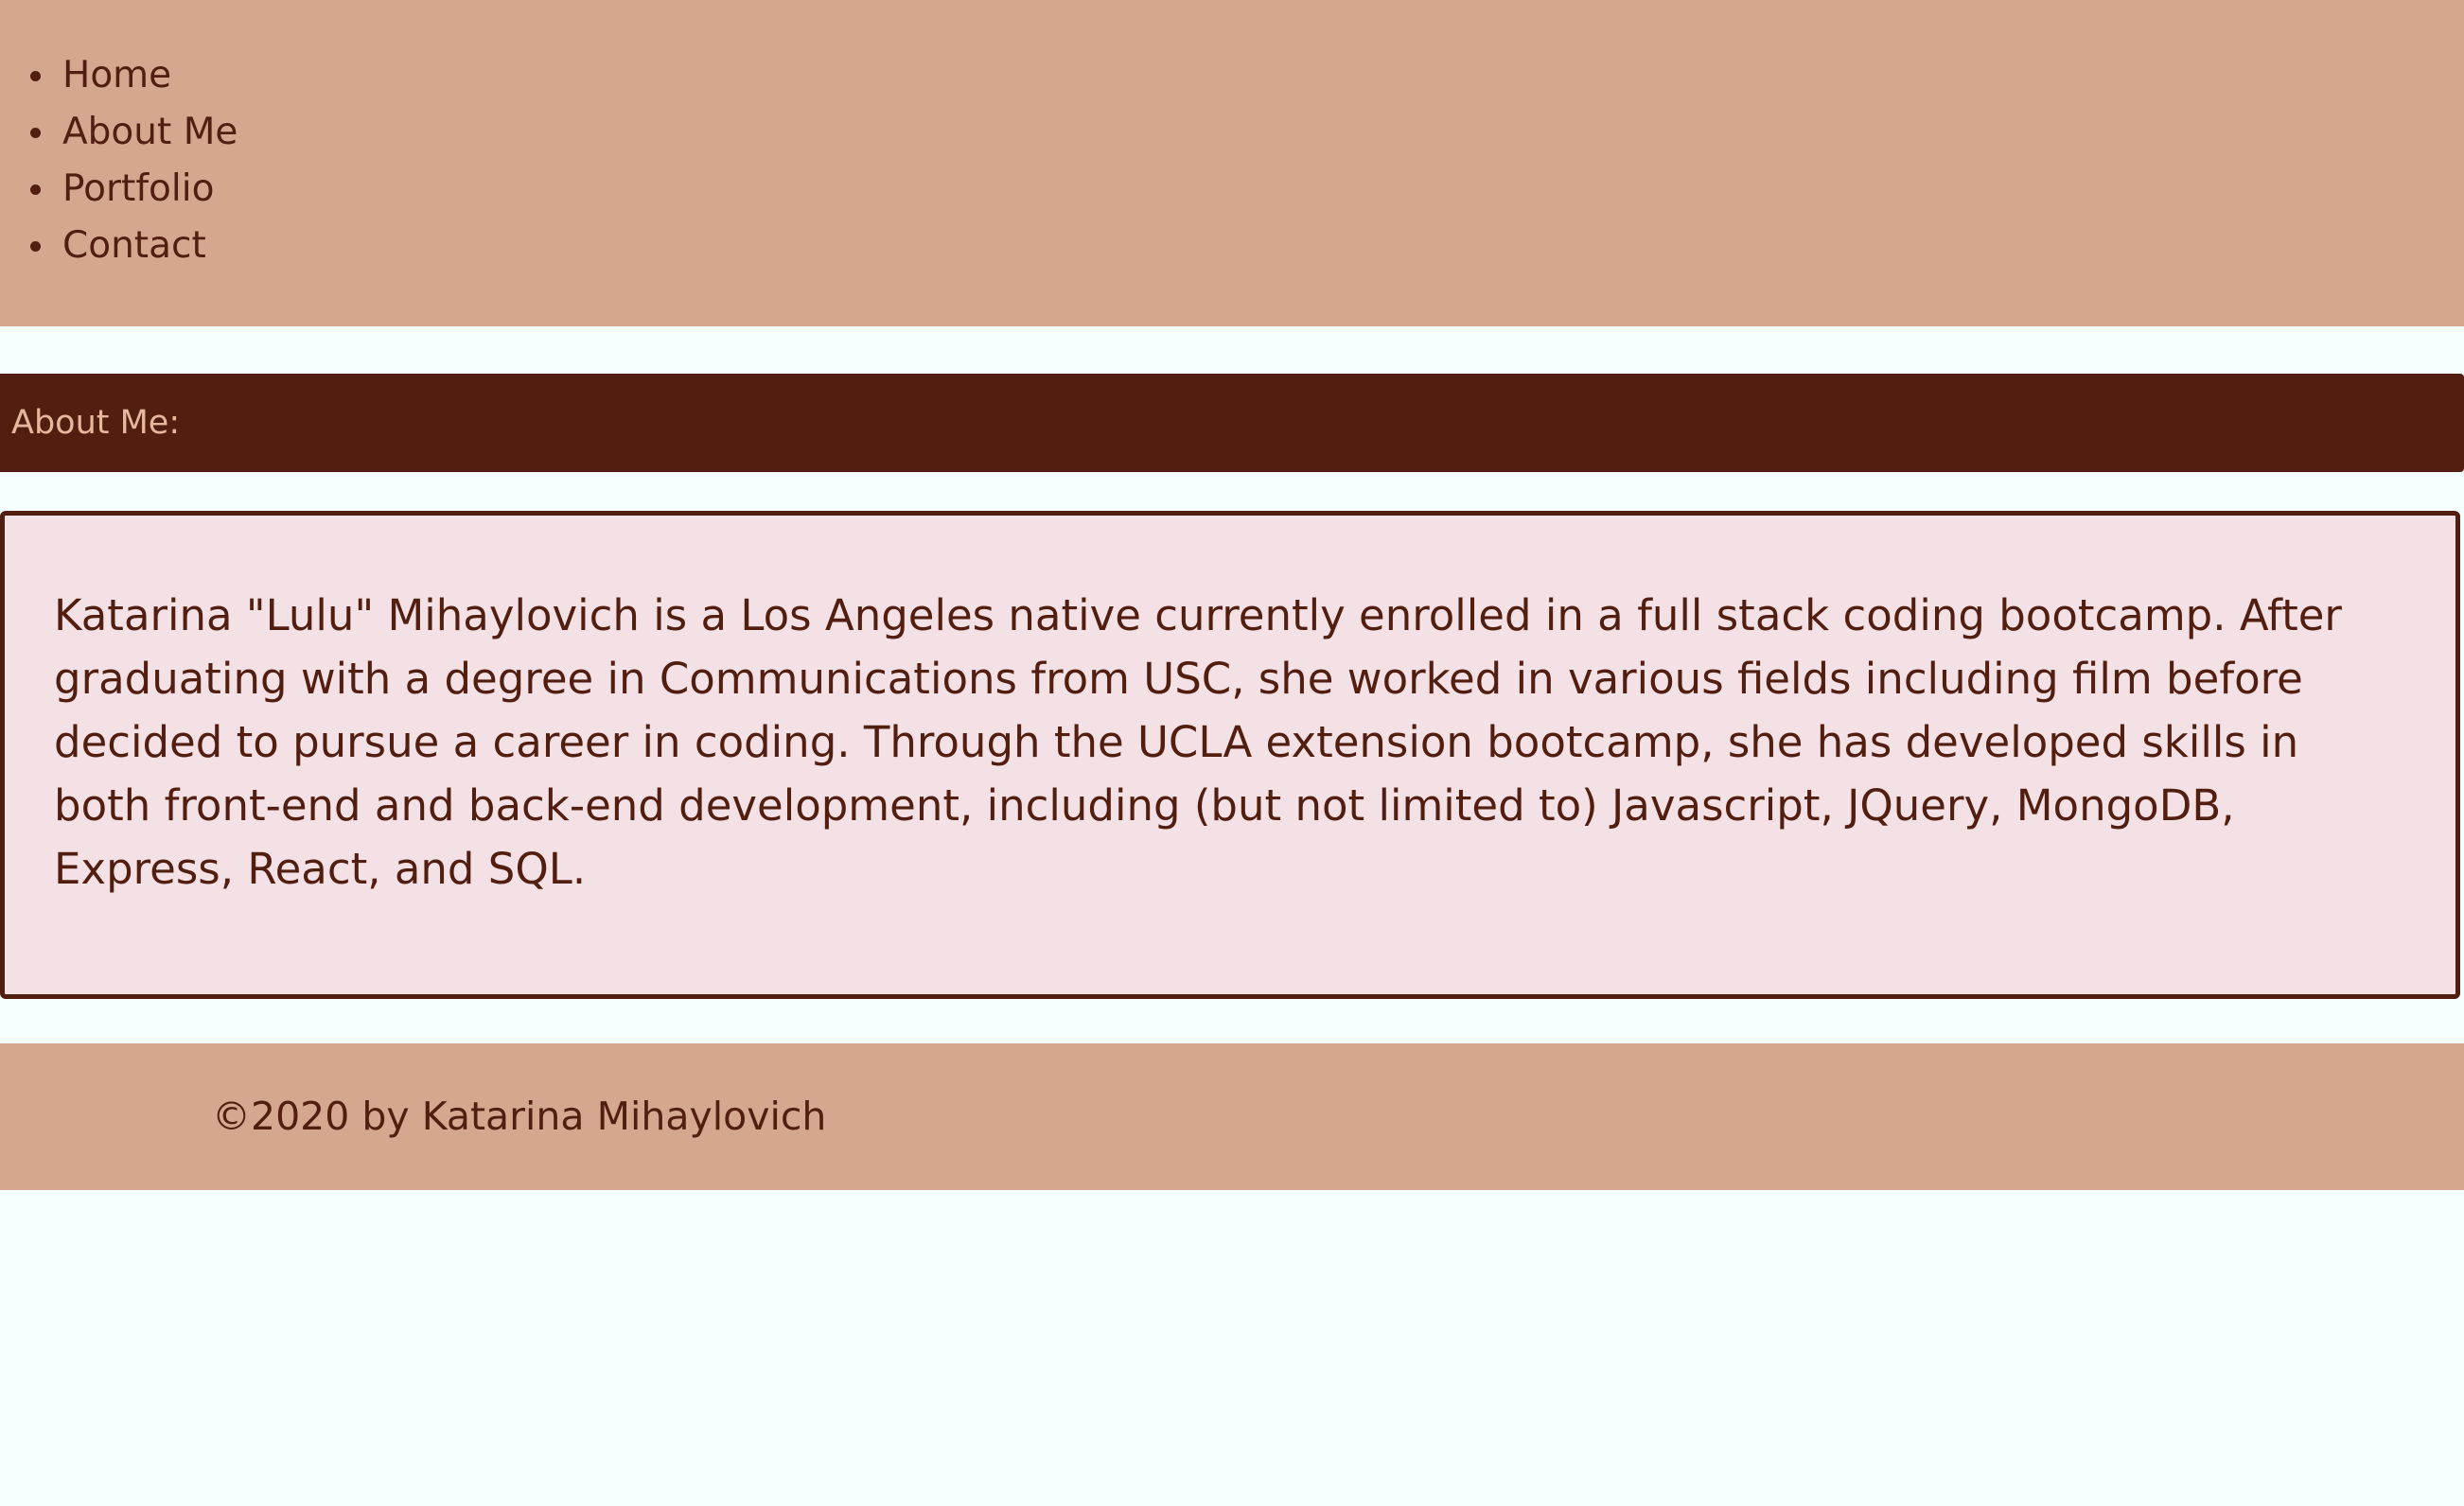 This screenshot has height=1506, width=2464. What do you see at coordinates (150, 132) in the screenshot?
I see `nav-link-about: About Me` at bounding box center [150, 132].